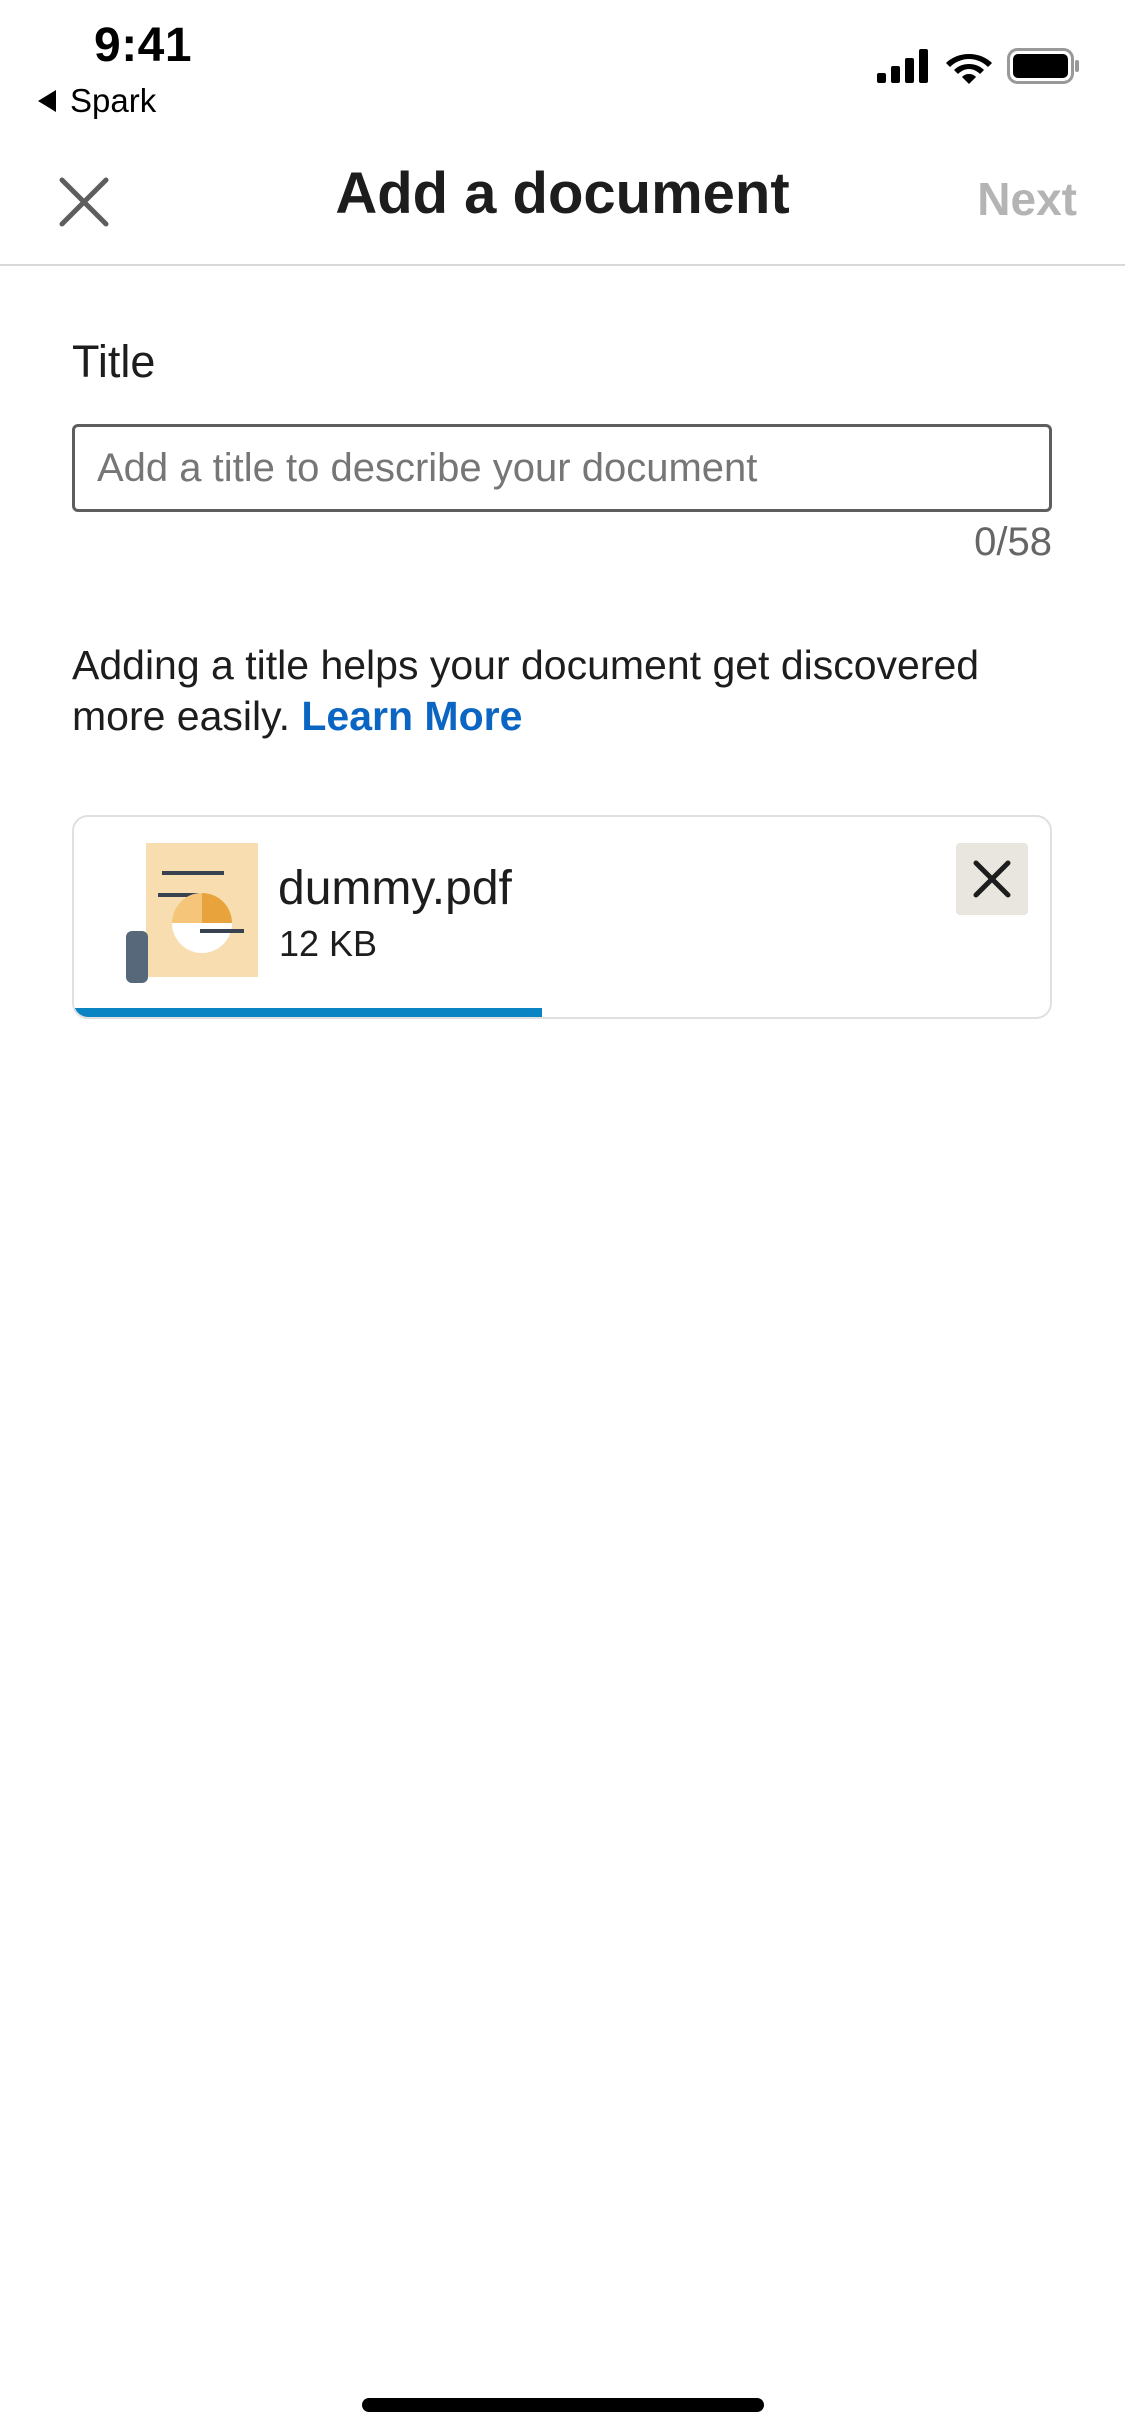 Image resolution: width=1125 pixels, height=2436 pixels. Describe the element at coordinates (969, 69) in the screenshot. I see `wifi-icon` at that location.